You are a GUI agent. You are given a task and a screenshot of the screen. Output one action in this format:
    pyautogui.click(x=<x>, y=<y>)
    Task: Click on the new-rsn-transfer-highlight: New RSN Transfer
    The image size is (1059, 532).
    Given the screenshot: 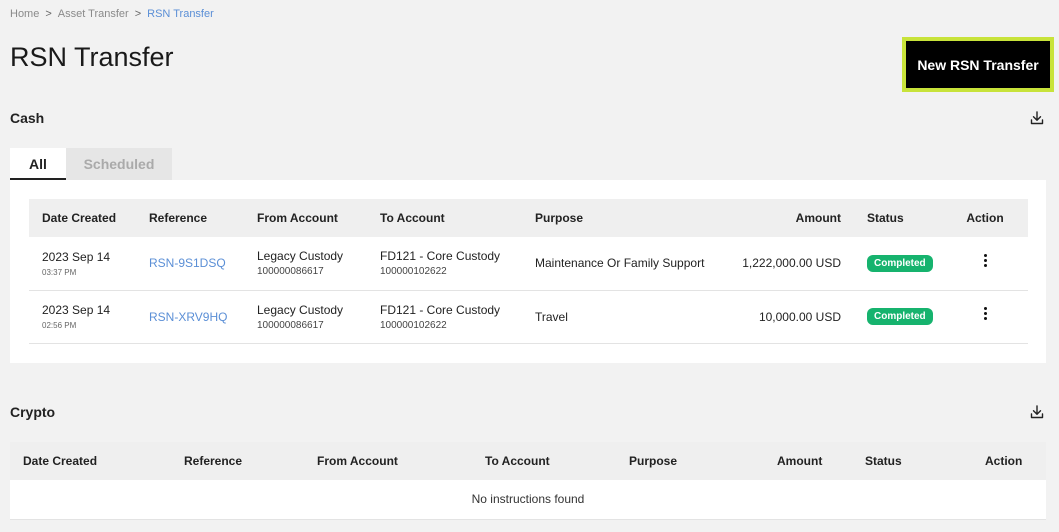 What is the action you would take?
    pyautogui.click(x=978, y=64)
    